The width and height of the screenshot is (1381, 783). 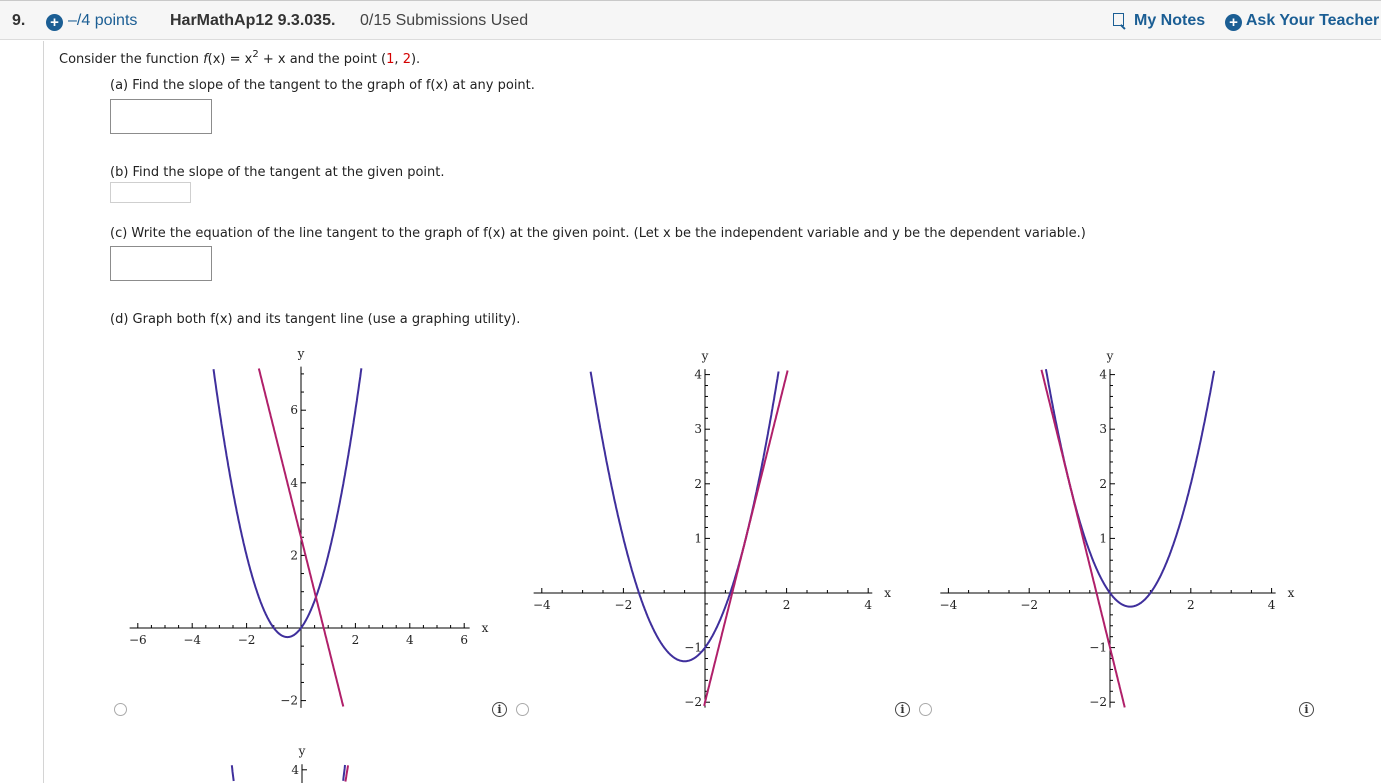 What do you see at coordinates (522, 709) in the screenshot?
I see `graph-option-2-radio` at bounding box center [522, 709].